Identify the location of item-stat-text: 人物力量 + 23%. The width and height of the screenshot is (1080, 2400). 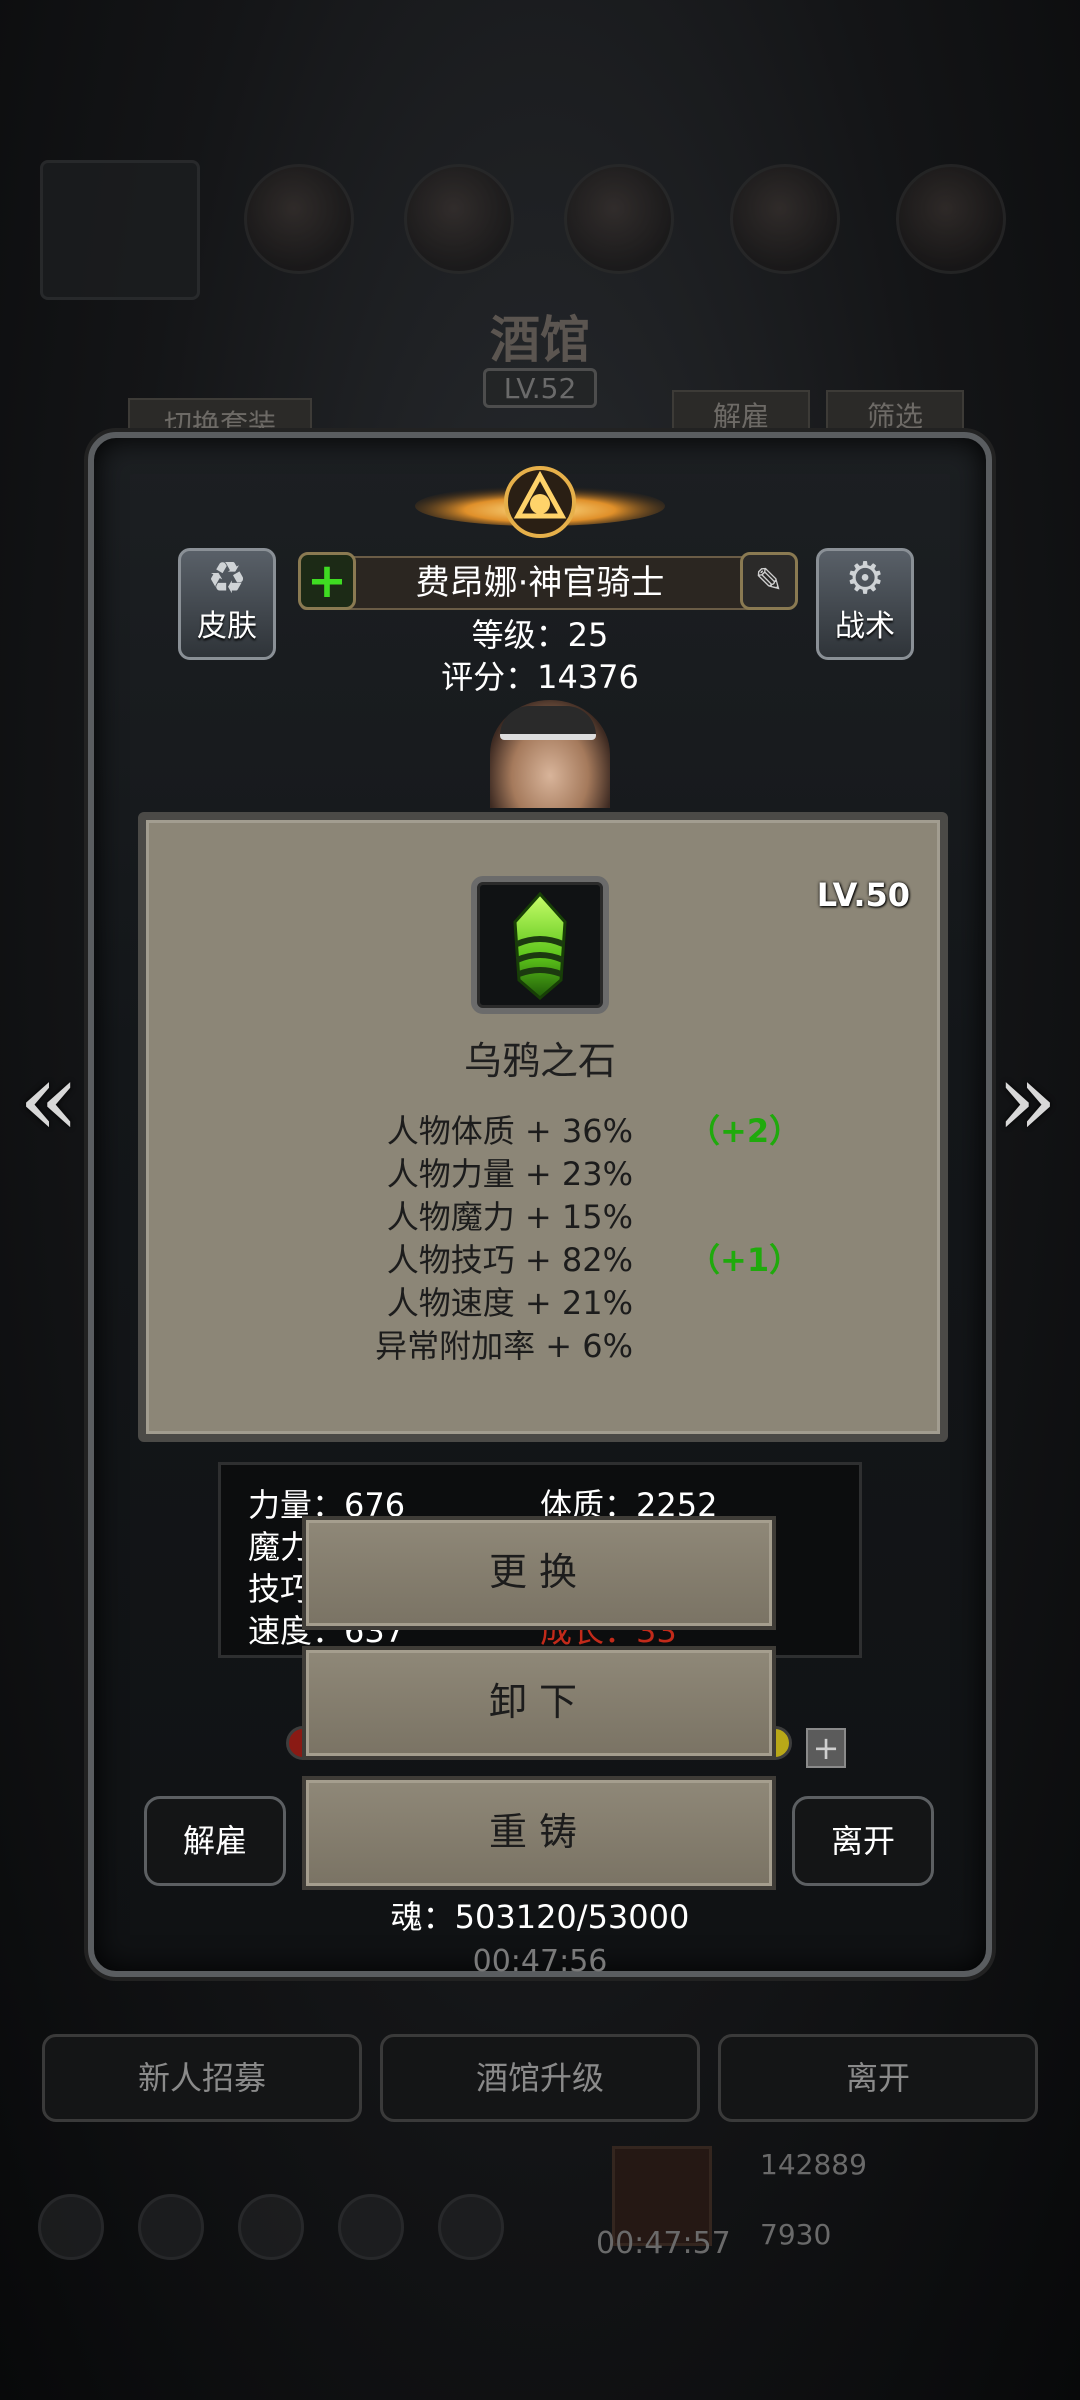
(509, 1174).